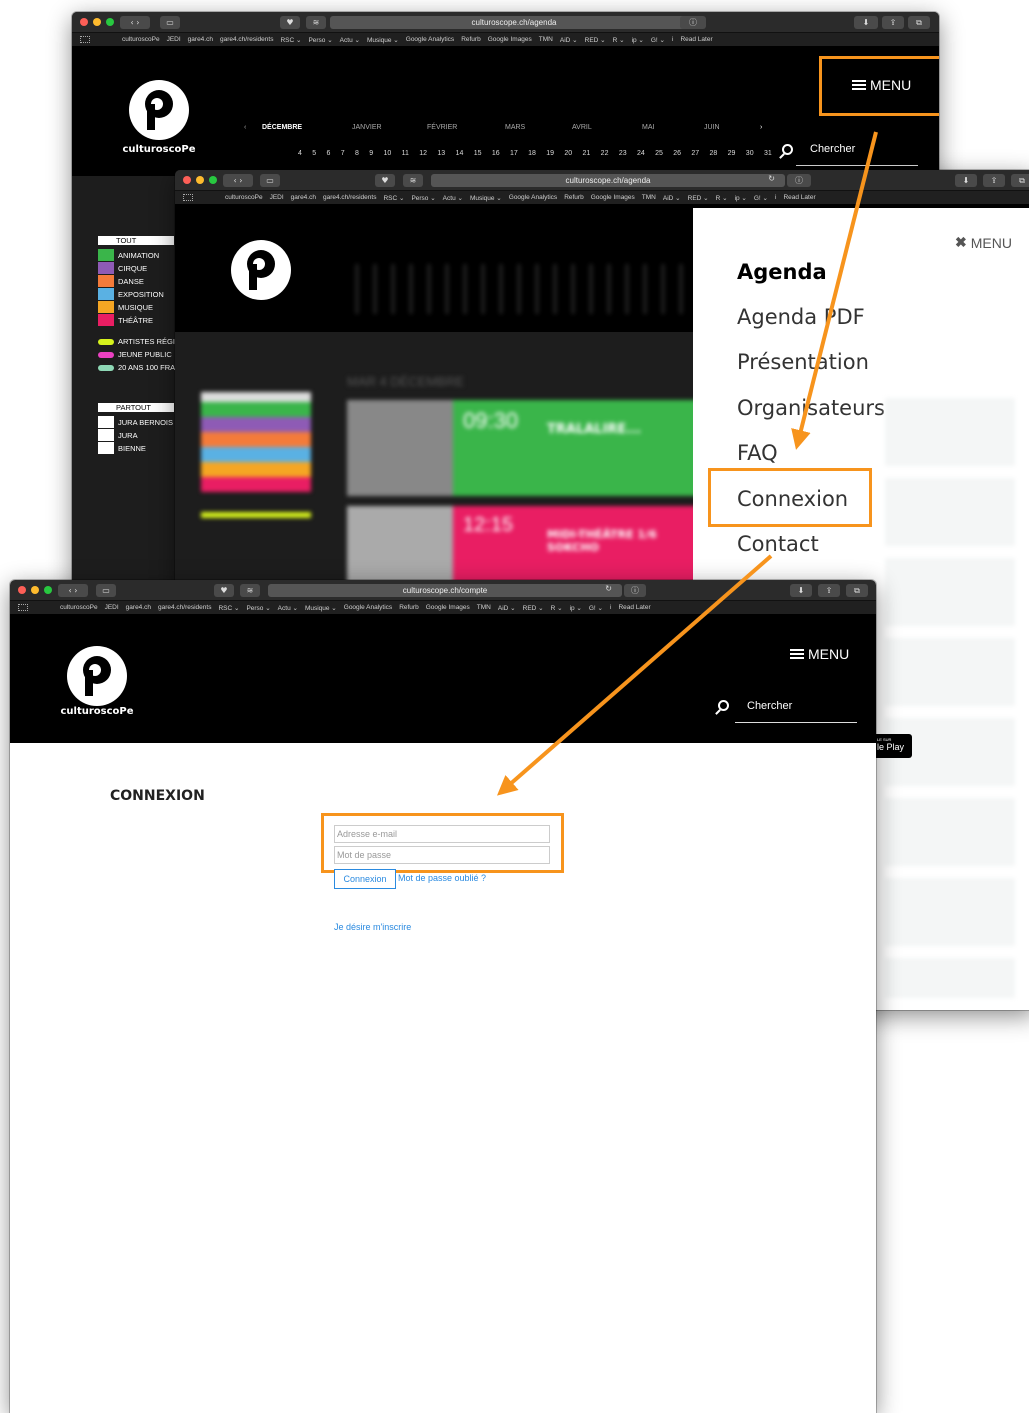 This screenshot has width=1029, height=1413. I want to click on arrow-connexion-to-form, so click(634, 675).